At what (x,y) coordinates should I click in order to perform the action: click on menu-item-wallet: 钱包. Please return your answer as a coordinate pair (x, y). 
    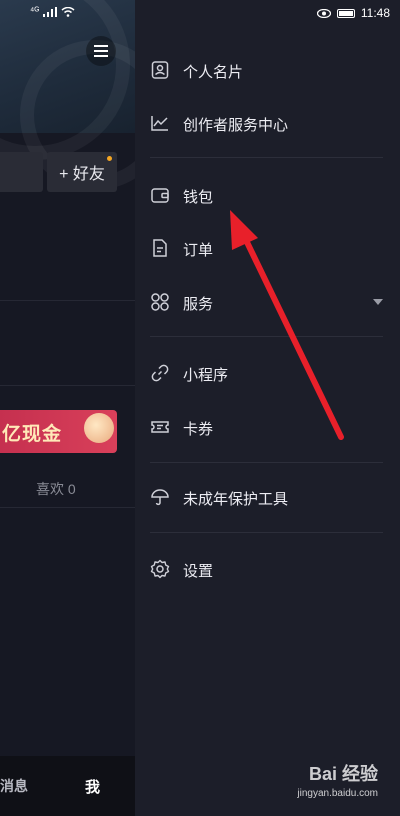
    Looking at the image, I should click on (267, 195).